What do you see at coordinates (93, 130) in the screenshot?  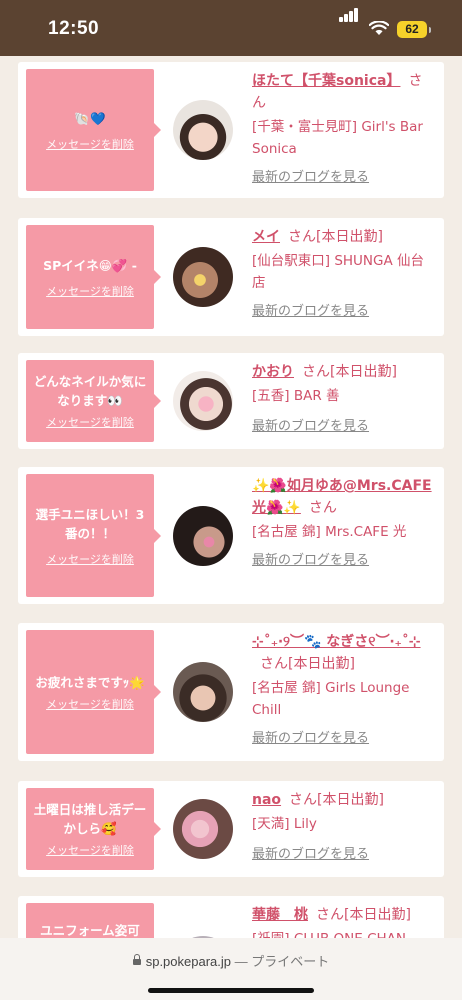 I see `message-bubble: 🐚💙 メッセージを削除` at bounding box center [93, 130].